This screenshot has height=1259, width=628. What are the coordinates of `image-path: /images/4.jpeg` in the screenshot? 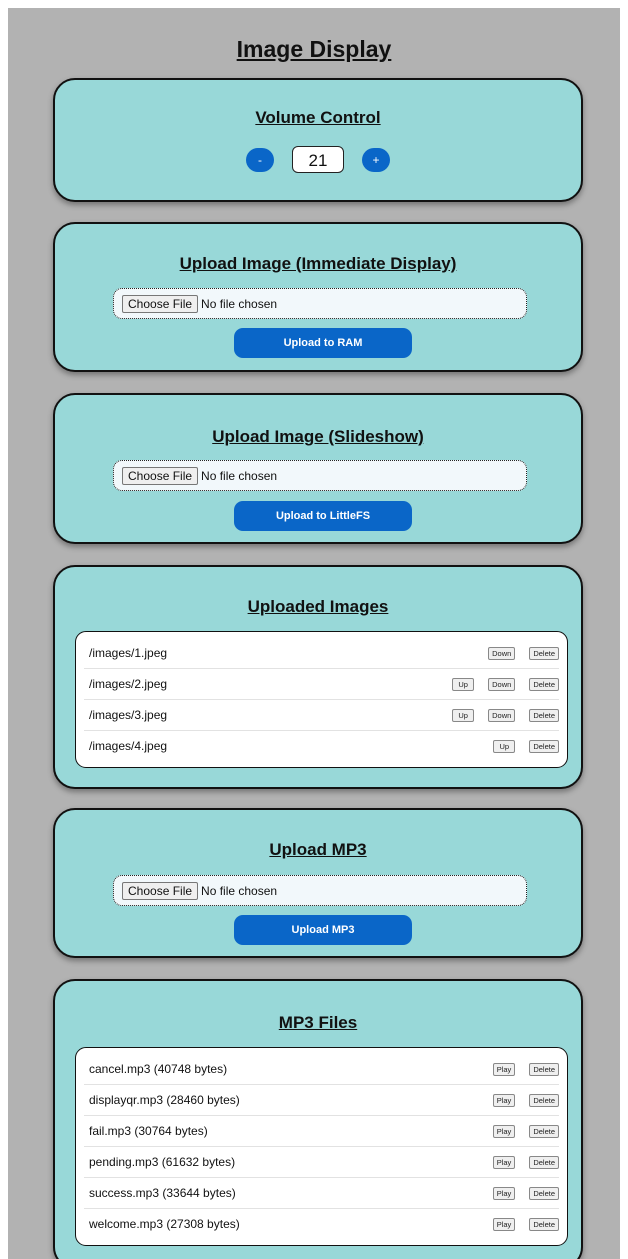 It's located at (128, 746).